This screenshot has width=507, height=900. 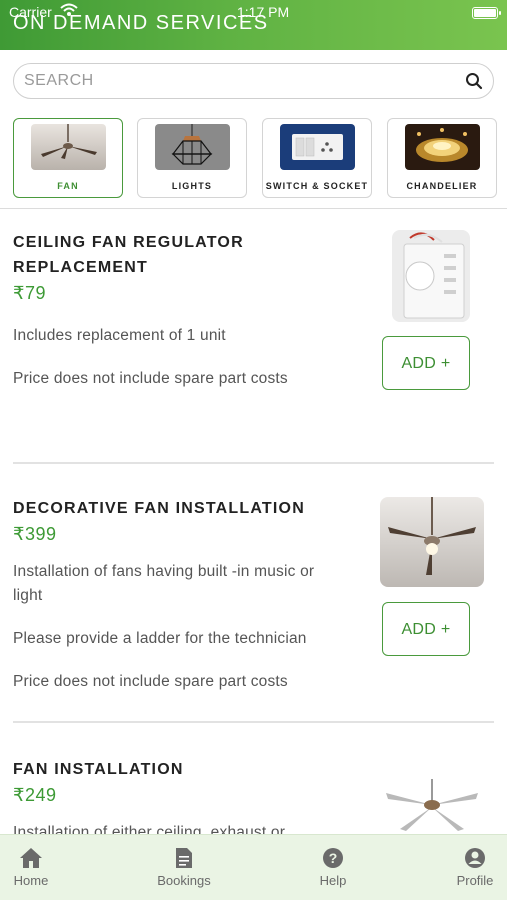 I want to click on category-lights: LIGHTS, so click(x=192, y=158).